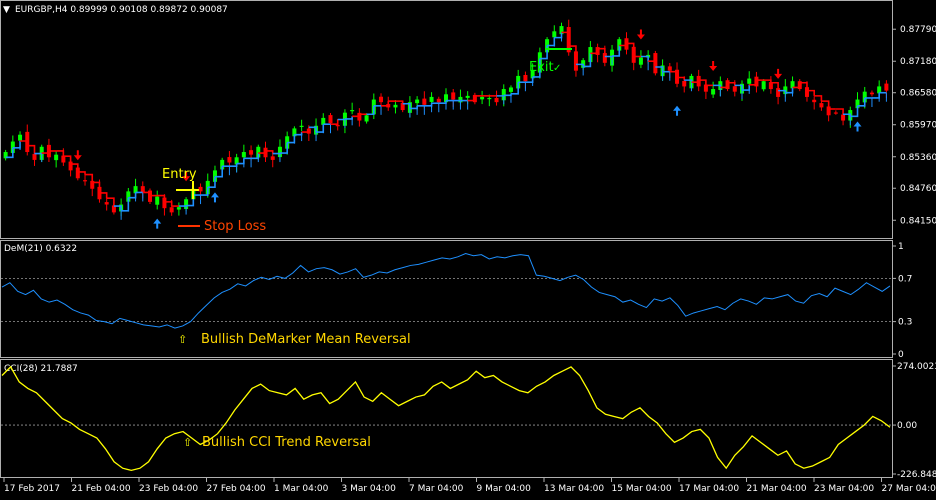 The image size is (936, 500). What do you see at coordinates (918, 221) in the screenshot?
I see `price-tick-label: 0.84150` at bounding box center [918, 221].